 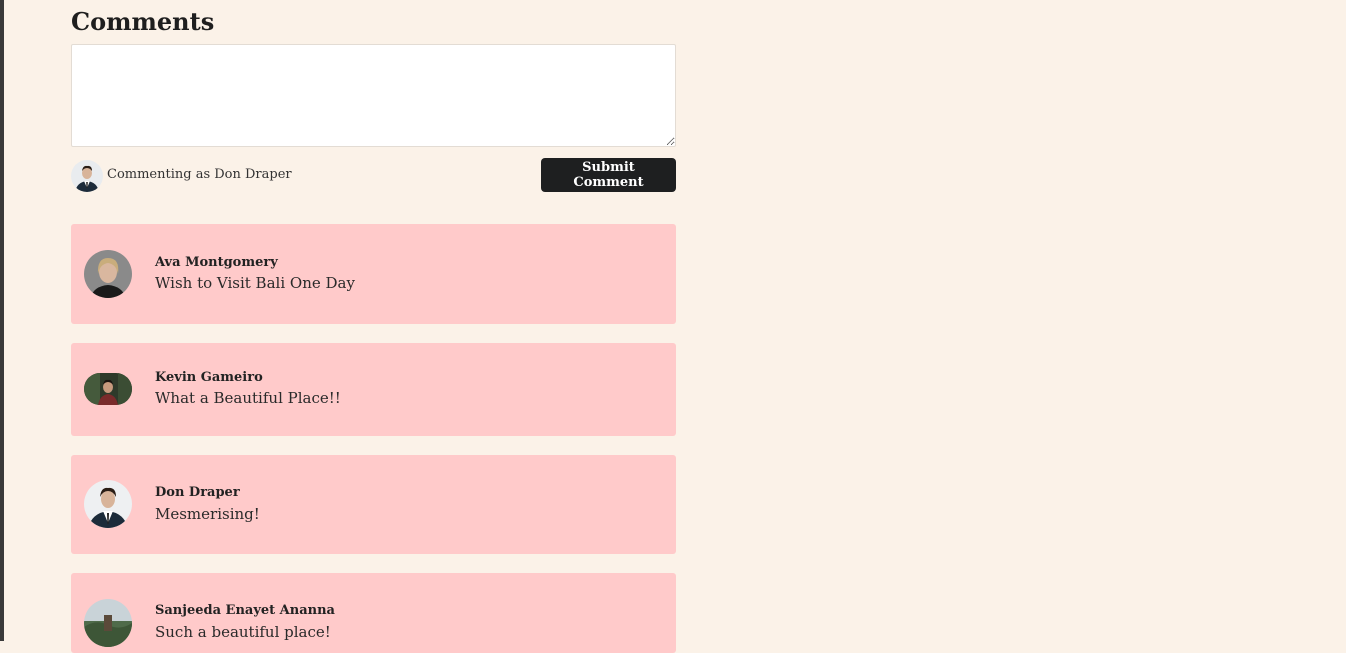 I want to click on window-edge, so click(x=2, y=320).